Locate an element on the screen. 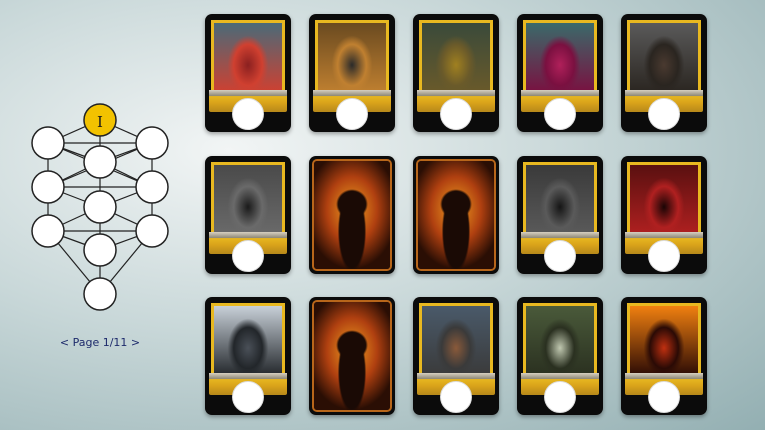  tree-nodes is located at coordinates (100, 207).